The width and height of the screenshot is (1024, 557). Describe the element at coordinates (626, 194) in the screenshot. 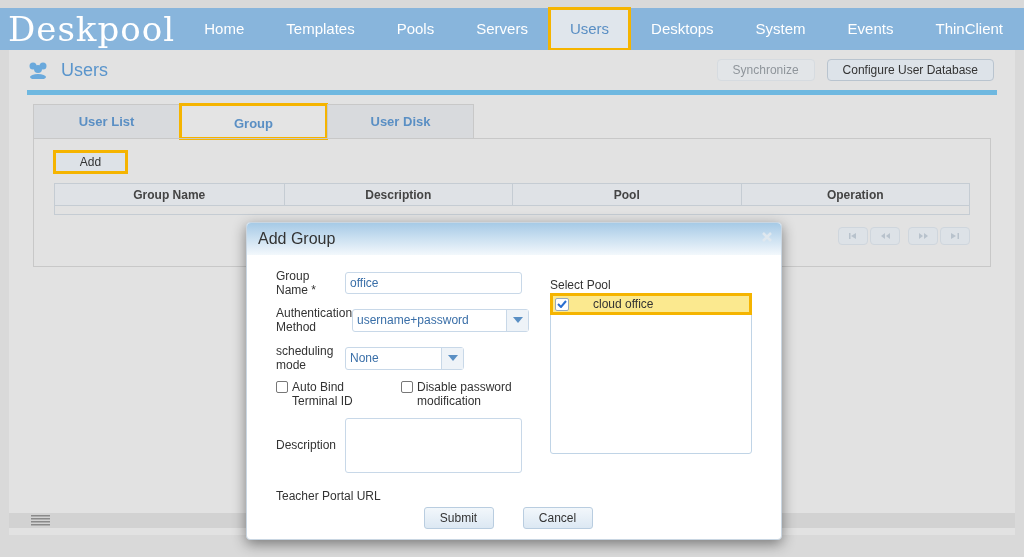

I see `column-header: Pool` at that location.